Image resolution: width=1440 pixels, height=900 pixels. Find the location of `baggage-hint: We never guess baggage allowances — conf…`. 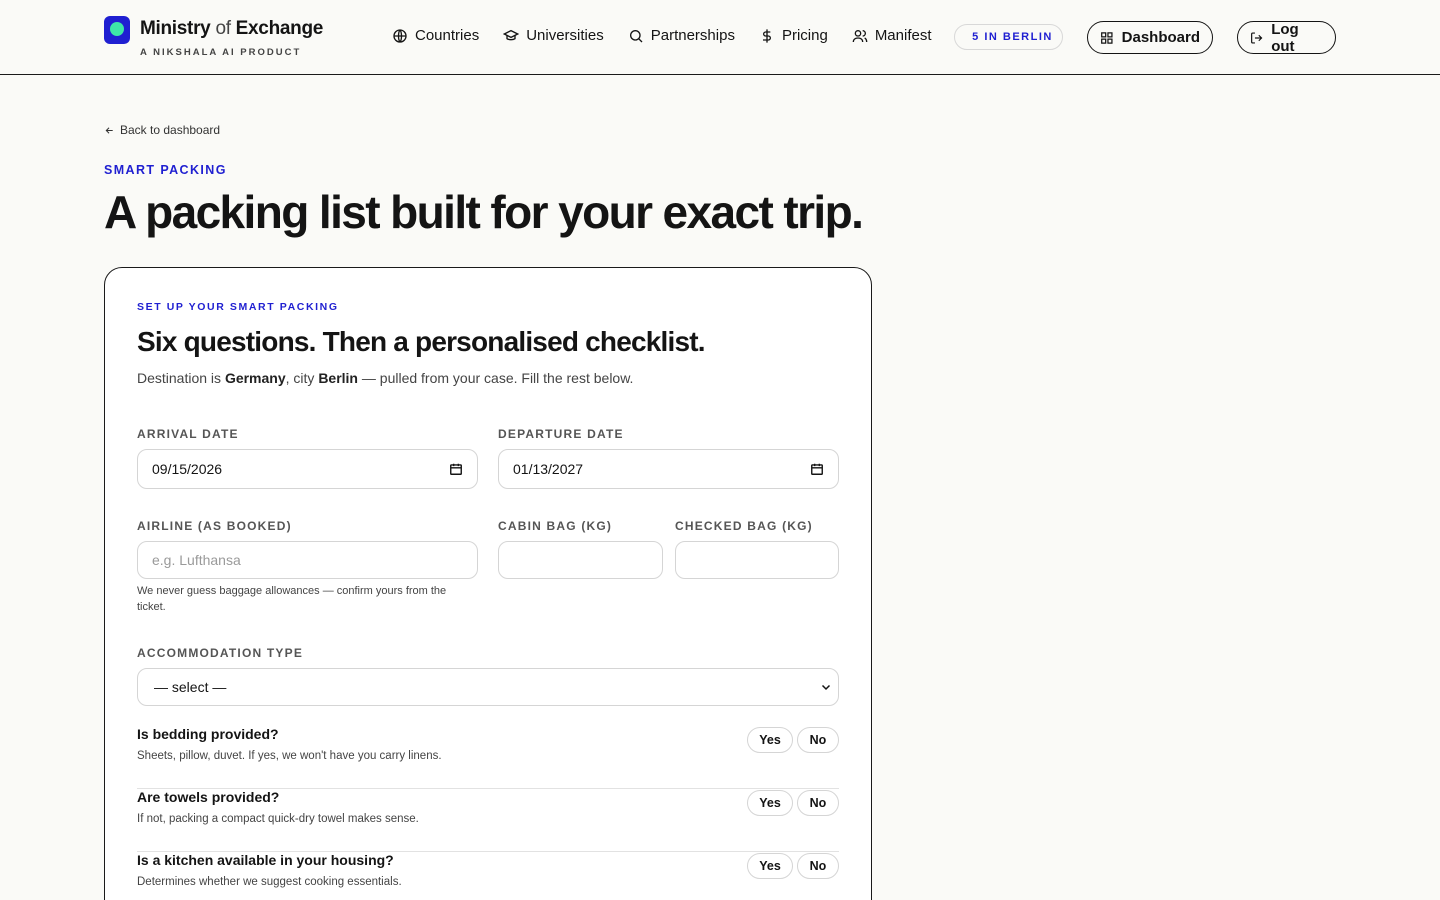

baggage-hint: We never guess baggage allowances — conf… is located at coordinates (292, 599).